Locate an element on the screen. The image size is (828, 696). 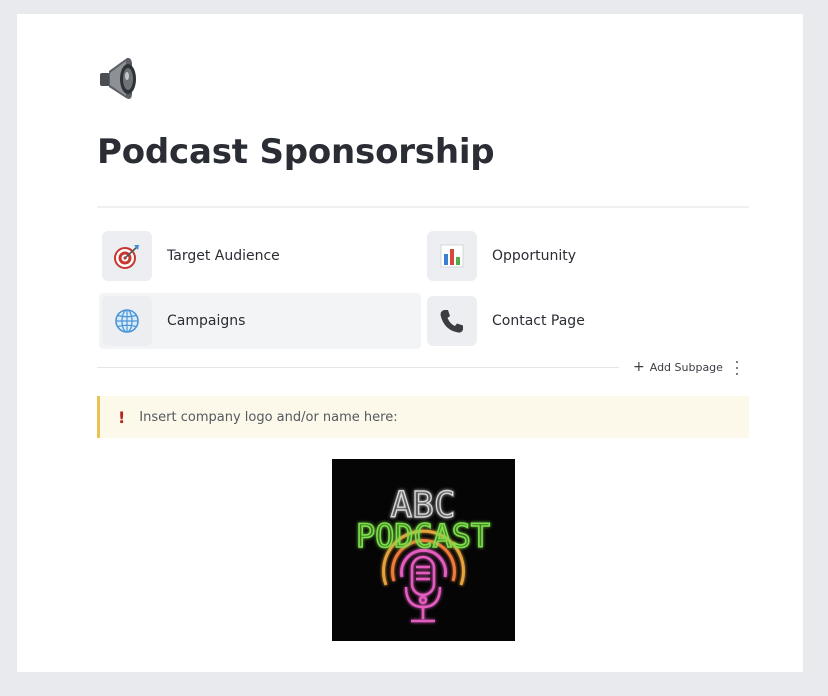
more-options-icon is located at coordinates (737, 368).